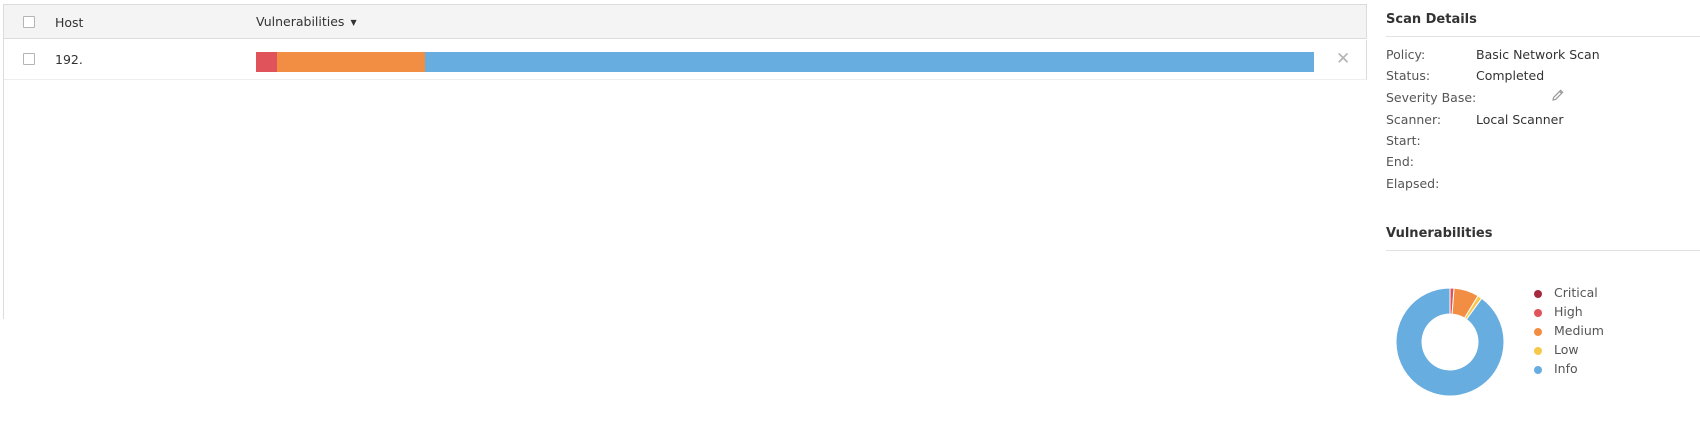 The height and width of the screenshot is (423, 1700). What do you see at coordinates (69, 59) in the screenshot?
I see `host-name: 192.` at bounding box center [69, 59].